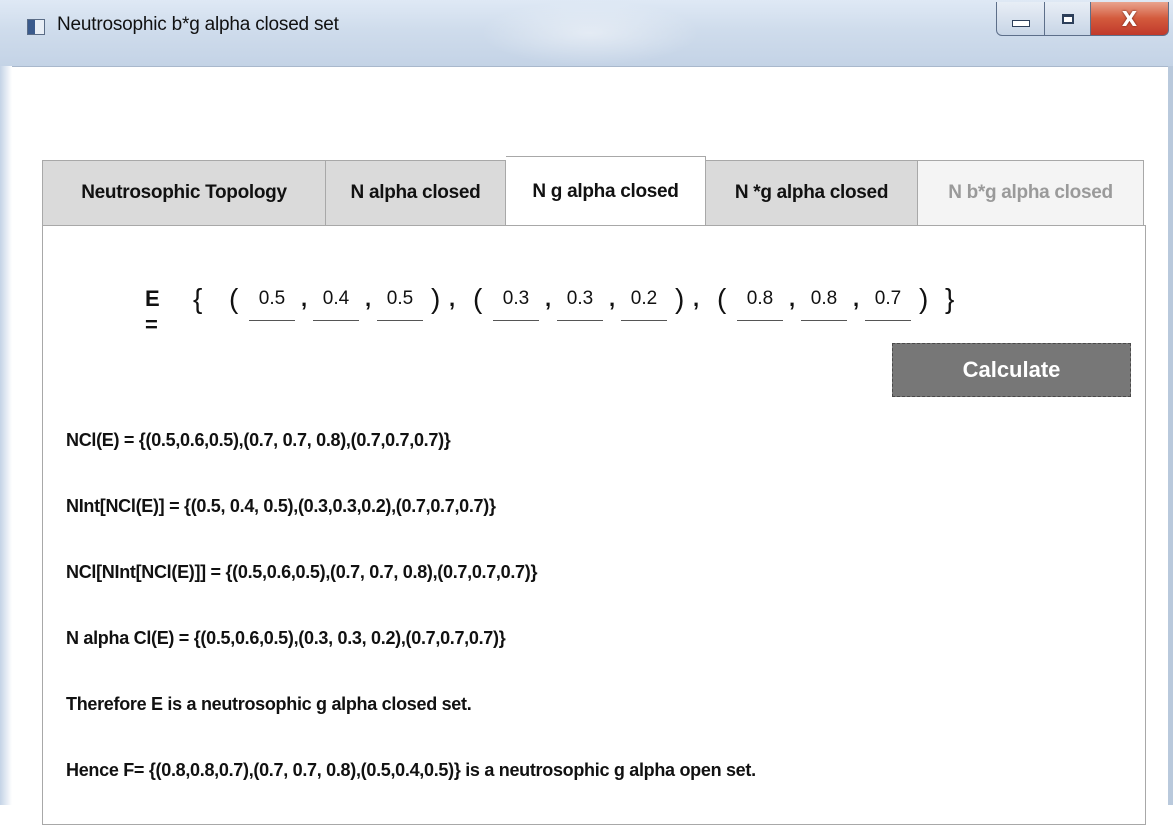 The height and width of the screenshot is (825, 1173). I want to click on close-paren-2: ), so click(680, 298).